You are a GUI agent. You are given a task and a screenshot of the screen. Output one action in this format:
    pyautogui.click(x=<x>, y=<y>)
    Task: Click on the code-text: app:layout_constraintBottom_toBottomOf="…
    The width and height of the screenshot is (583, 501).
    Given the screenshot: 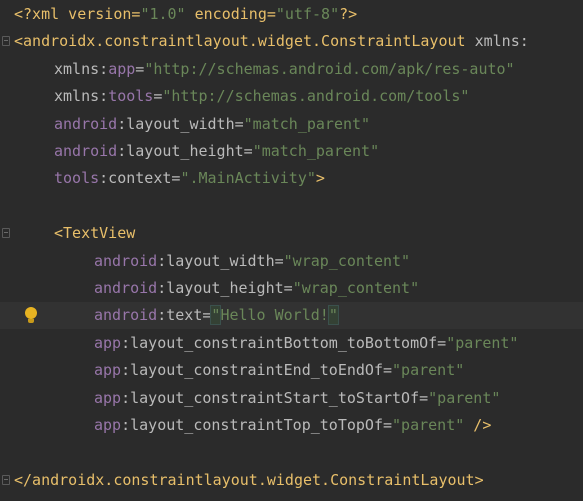 What is the action you would take?
    pyautogui.click(x=306, y=343)
    